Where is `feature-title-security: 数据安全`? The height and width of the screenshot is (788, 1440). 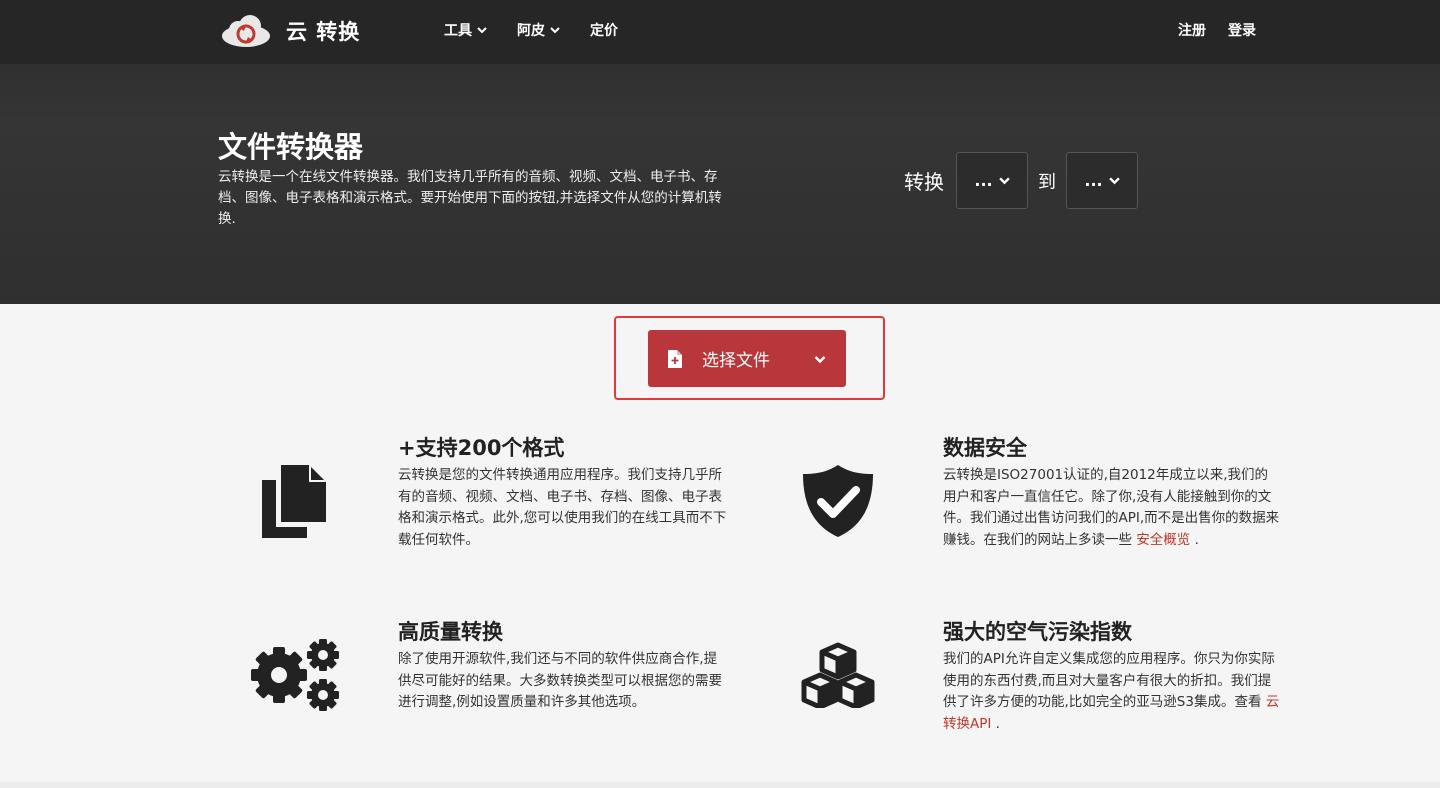
feature-title-security: 数据安全 is located at coordinates (985, 448).